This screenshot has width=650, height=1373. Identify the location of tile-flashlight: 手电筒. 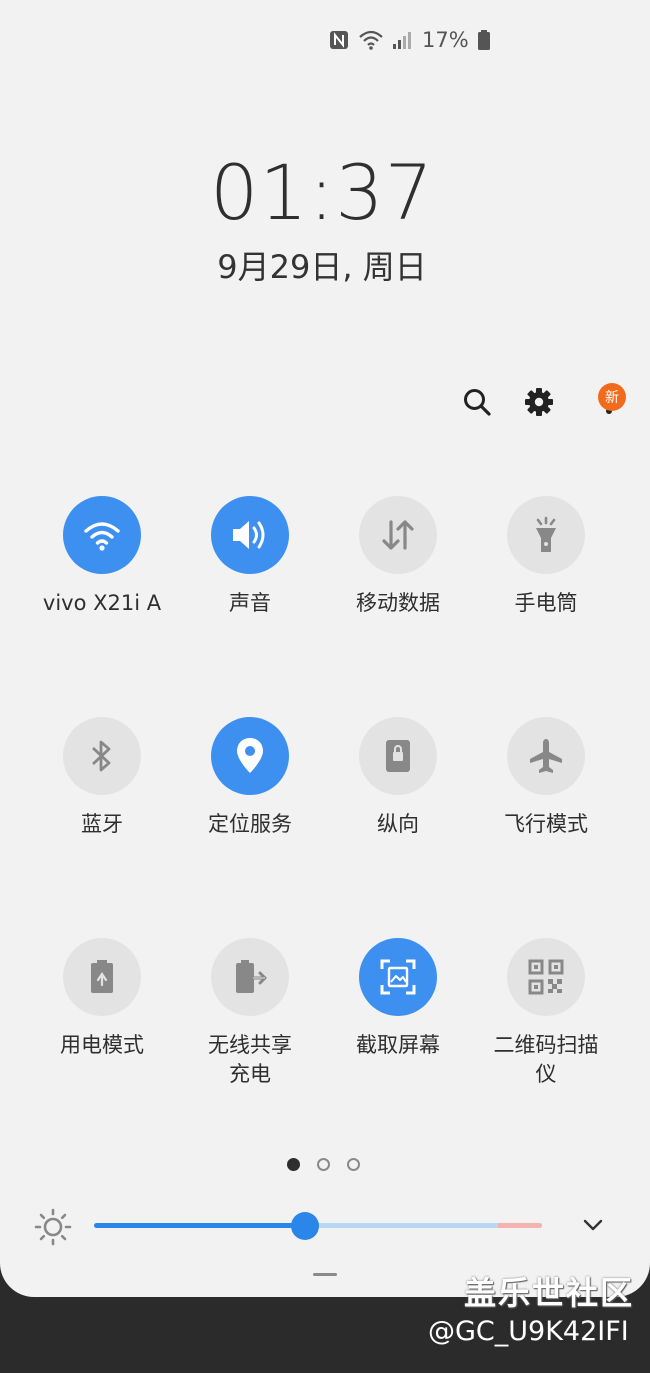
(546, 557).